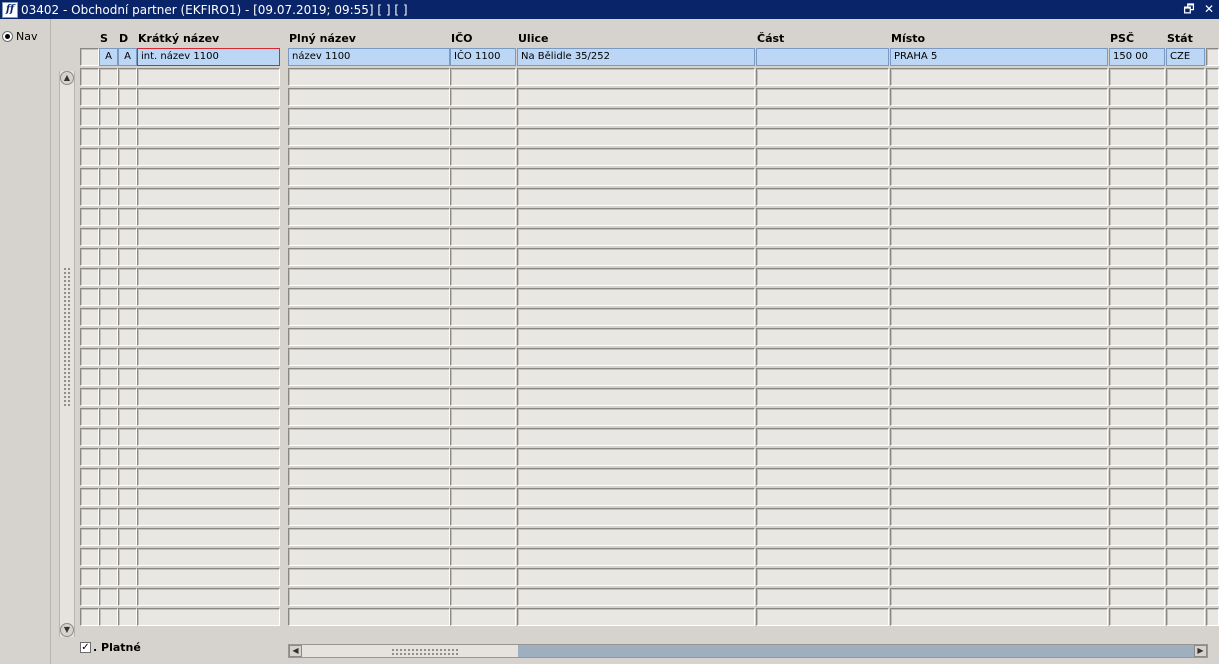  I want to click on restore-window-button: 🗗, so click(1189, 9).